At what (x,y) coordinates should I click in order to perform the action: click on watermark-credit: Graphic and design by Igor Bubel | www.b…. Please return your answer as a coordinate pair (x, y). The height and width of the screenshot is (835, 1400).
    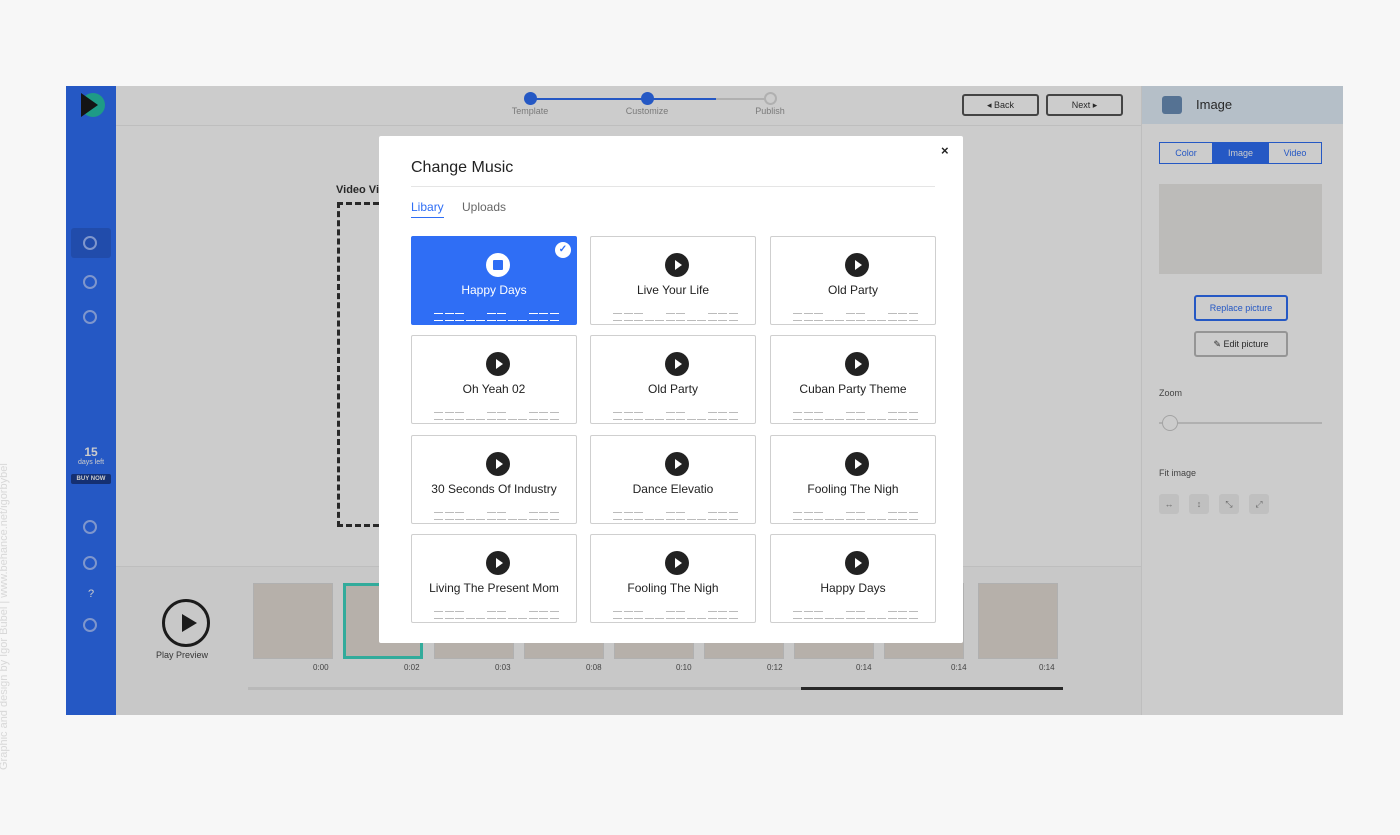
    Looking at the image, I should click on (5, 616).